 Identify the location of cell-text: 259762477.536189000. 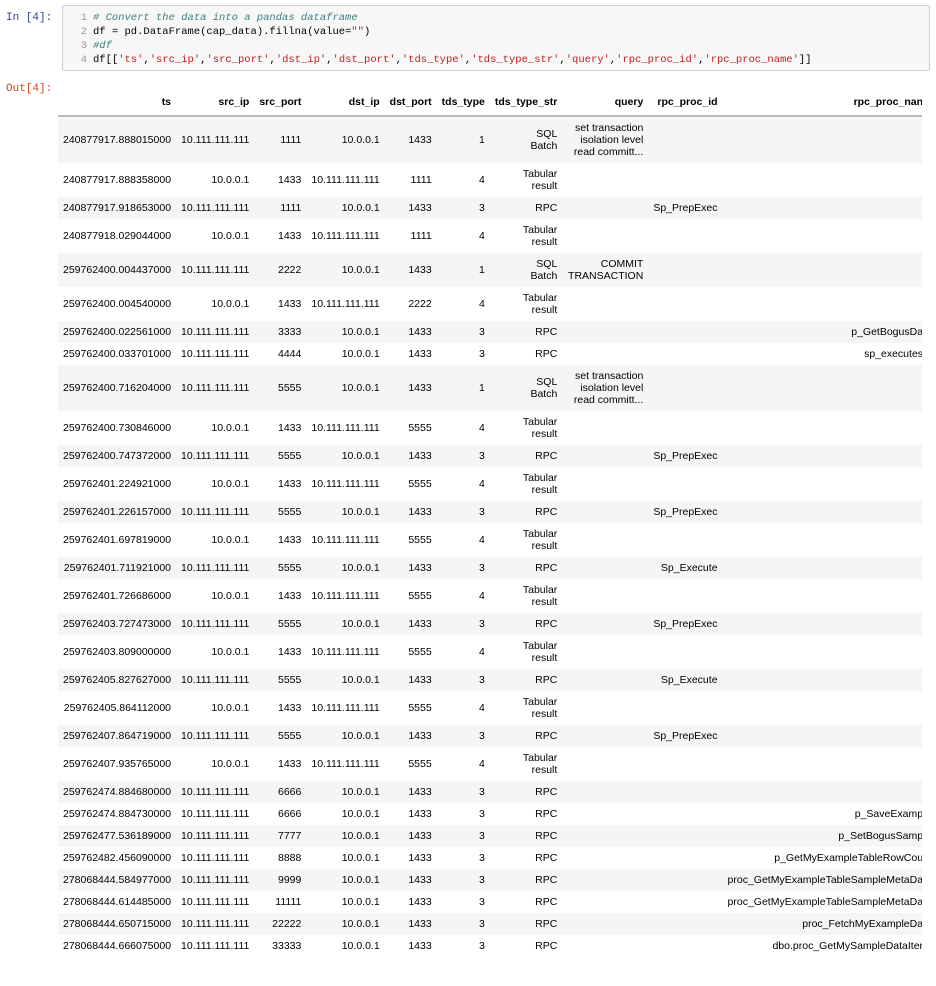
(117, 836).